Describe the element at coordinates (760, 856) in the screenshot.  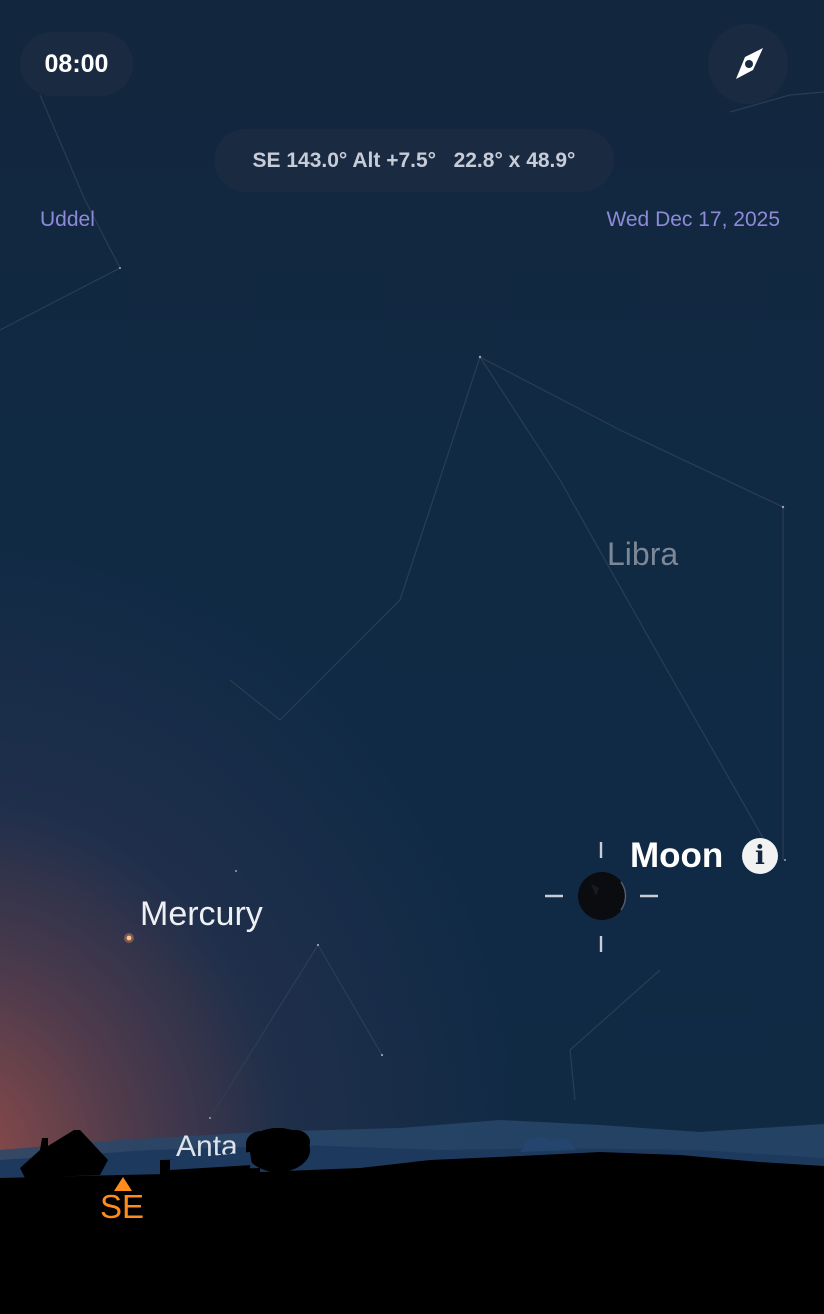
I see `info-icon: i` at that location.